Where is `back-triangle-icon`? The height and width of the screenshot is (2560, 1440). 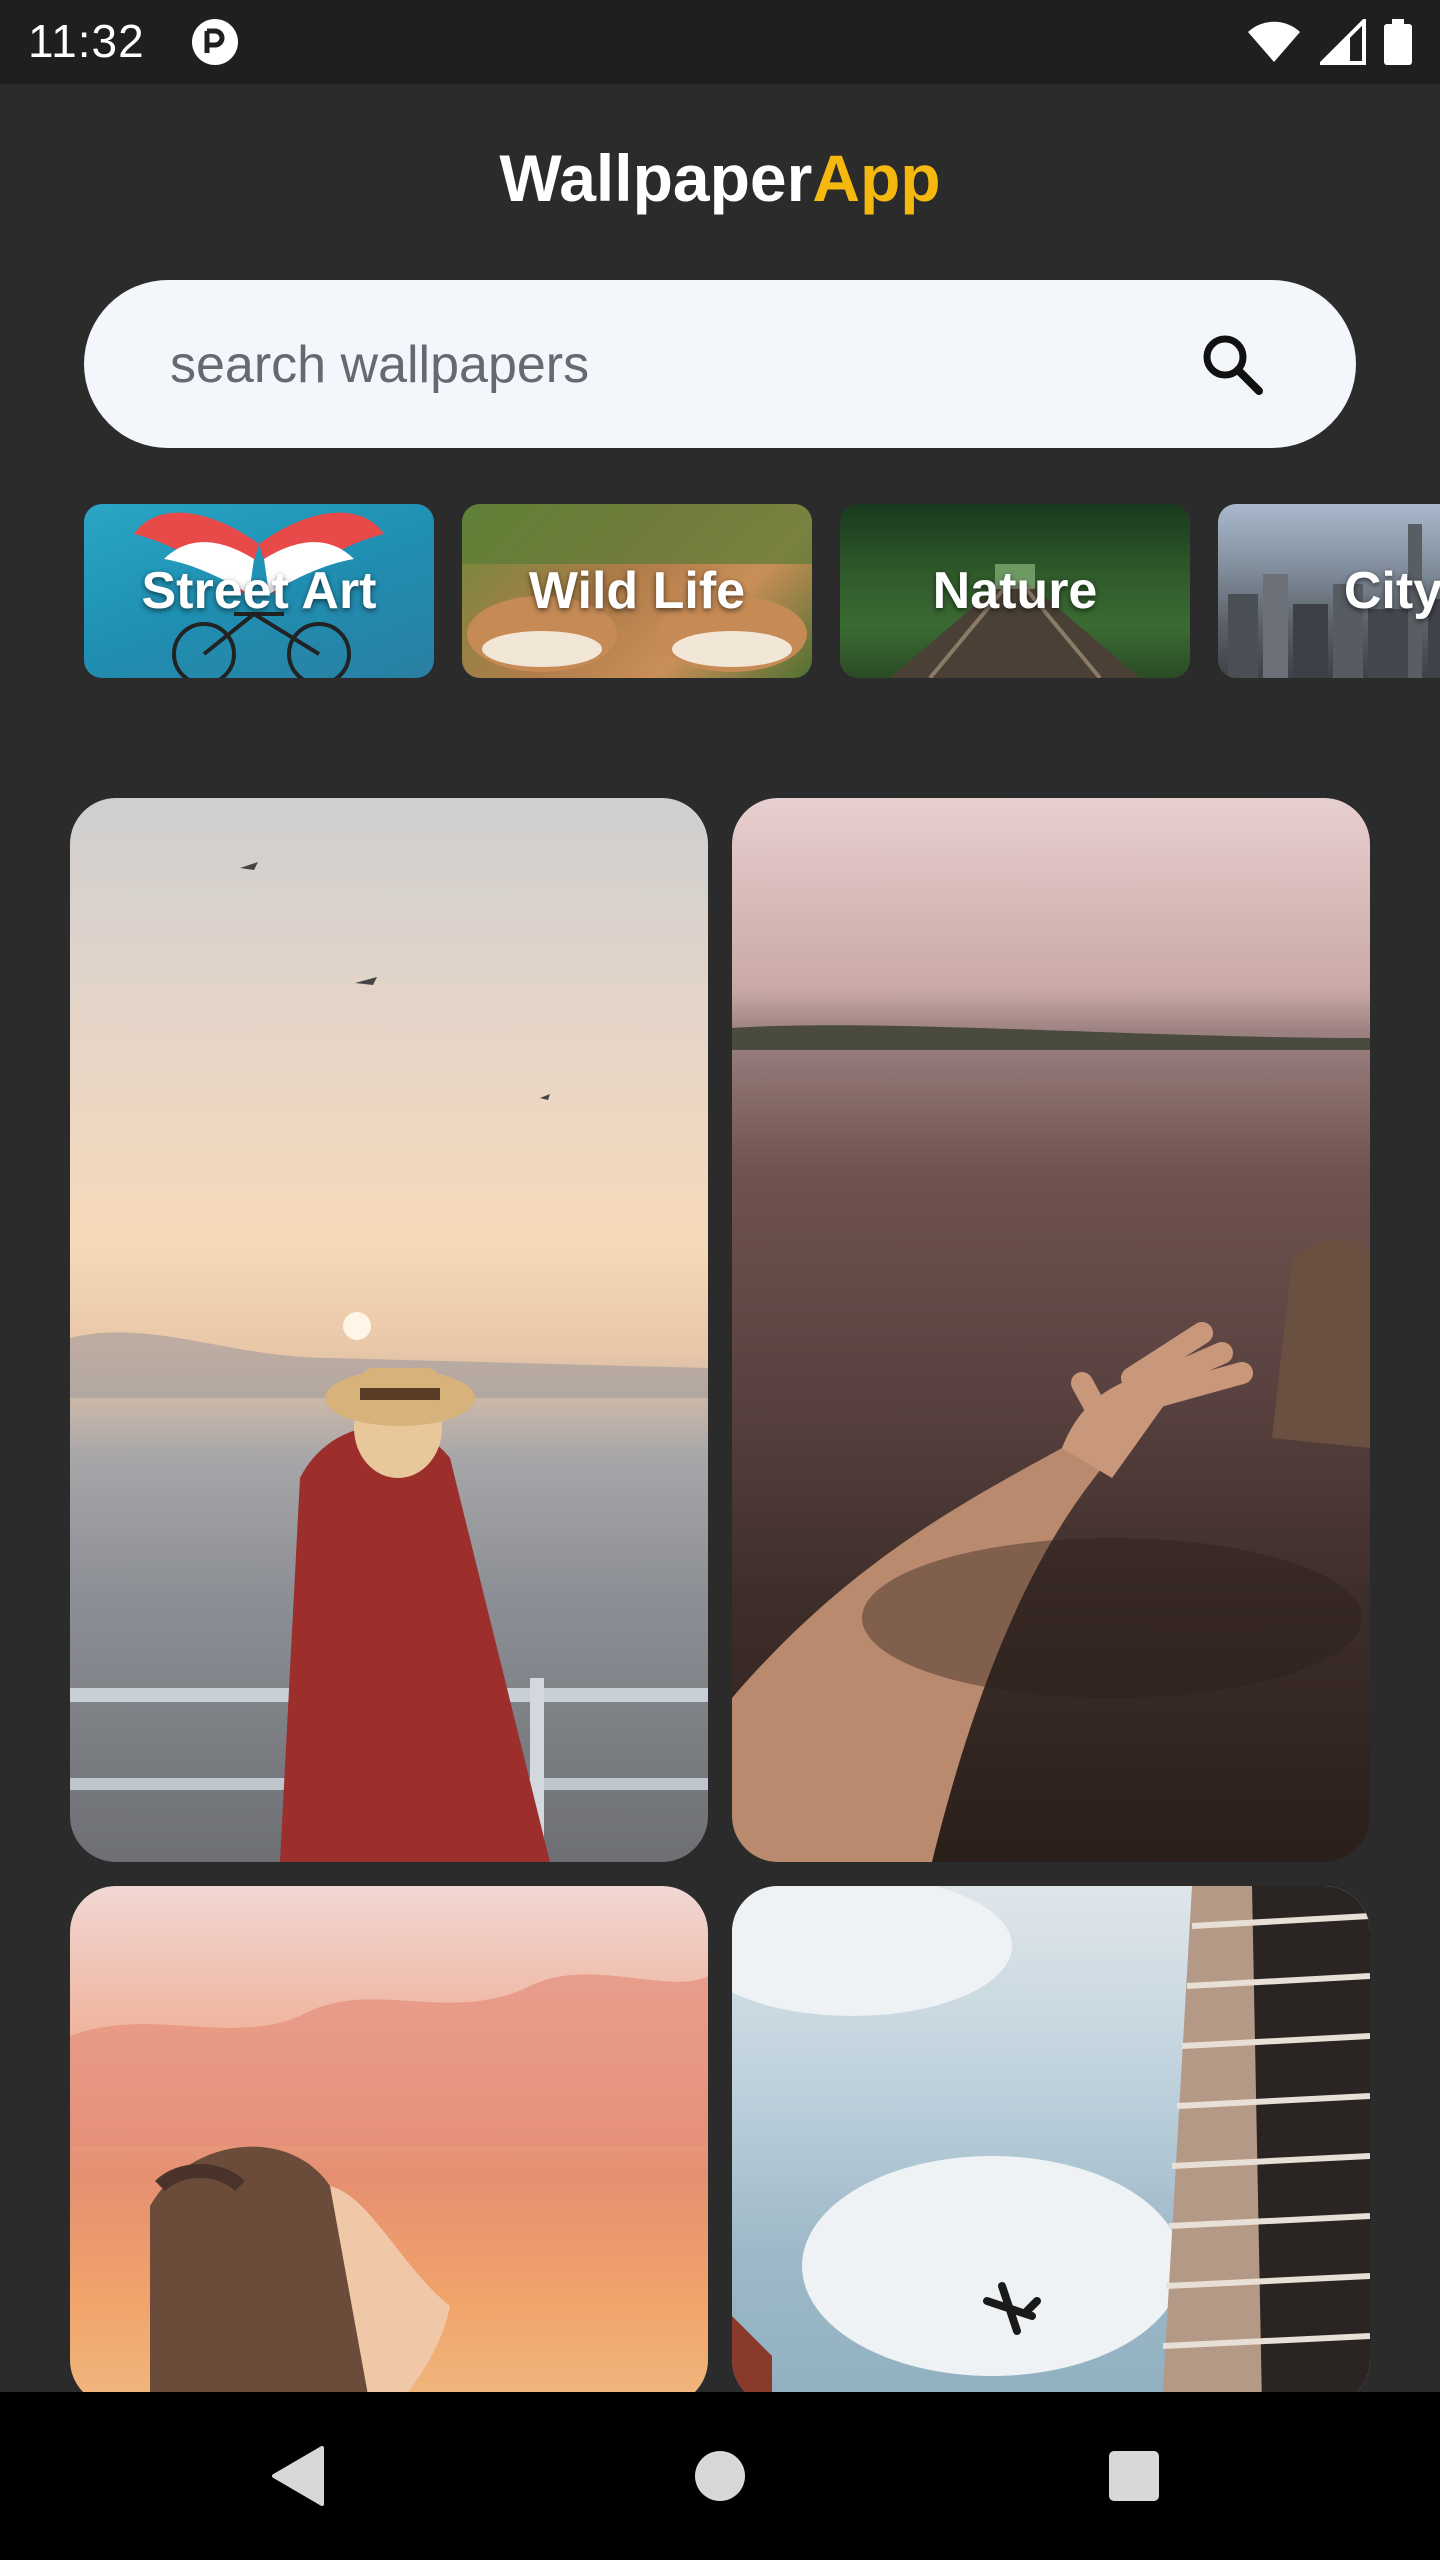 back-triangle-icon is located at coordinates (298, 2476).